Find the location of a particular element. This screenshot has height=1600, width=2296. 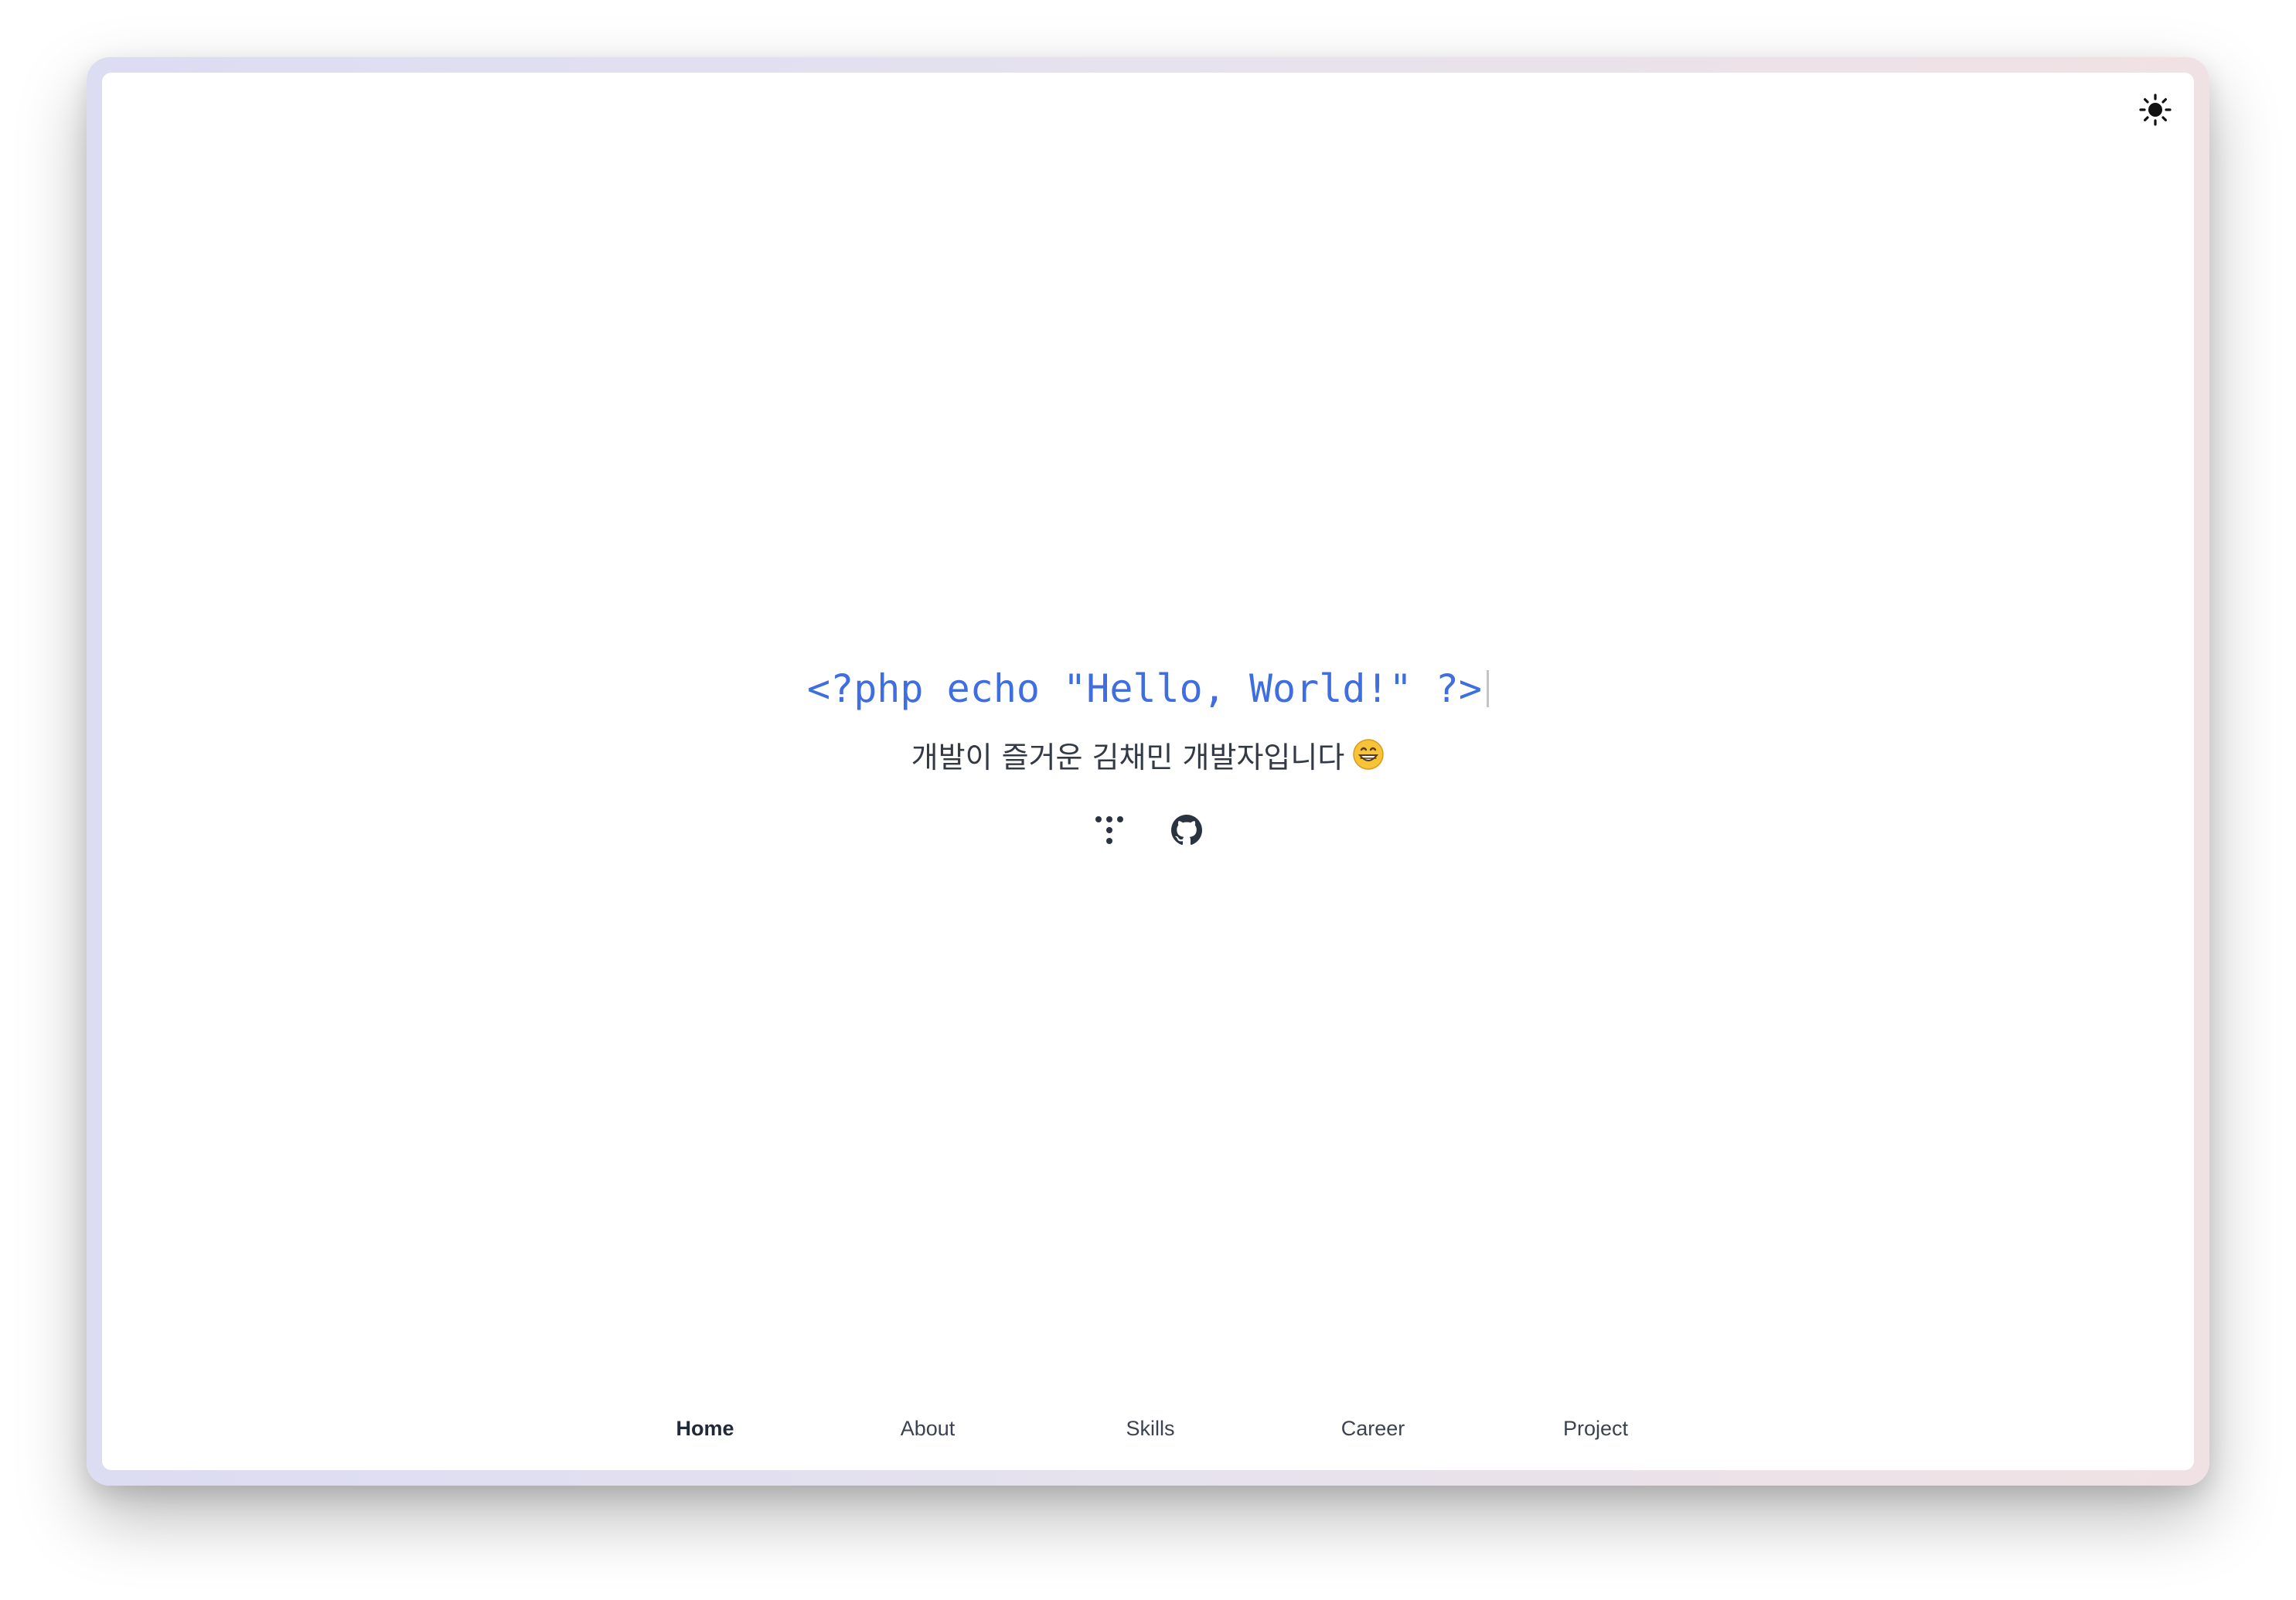

github-icon is located at coordinates (1186, 830).